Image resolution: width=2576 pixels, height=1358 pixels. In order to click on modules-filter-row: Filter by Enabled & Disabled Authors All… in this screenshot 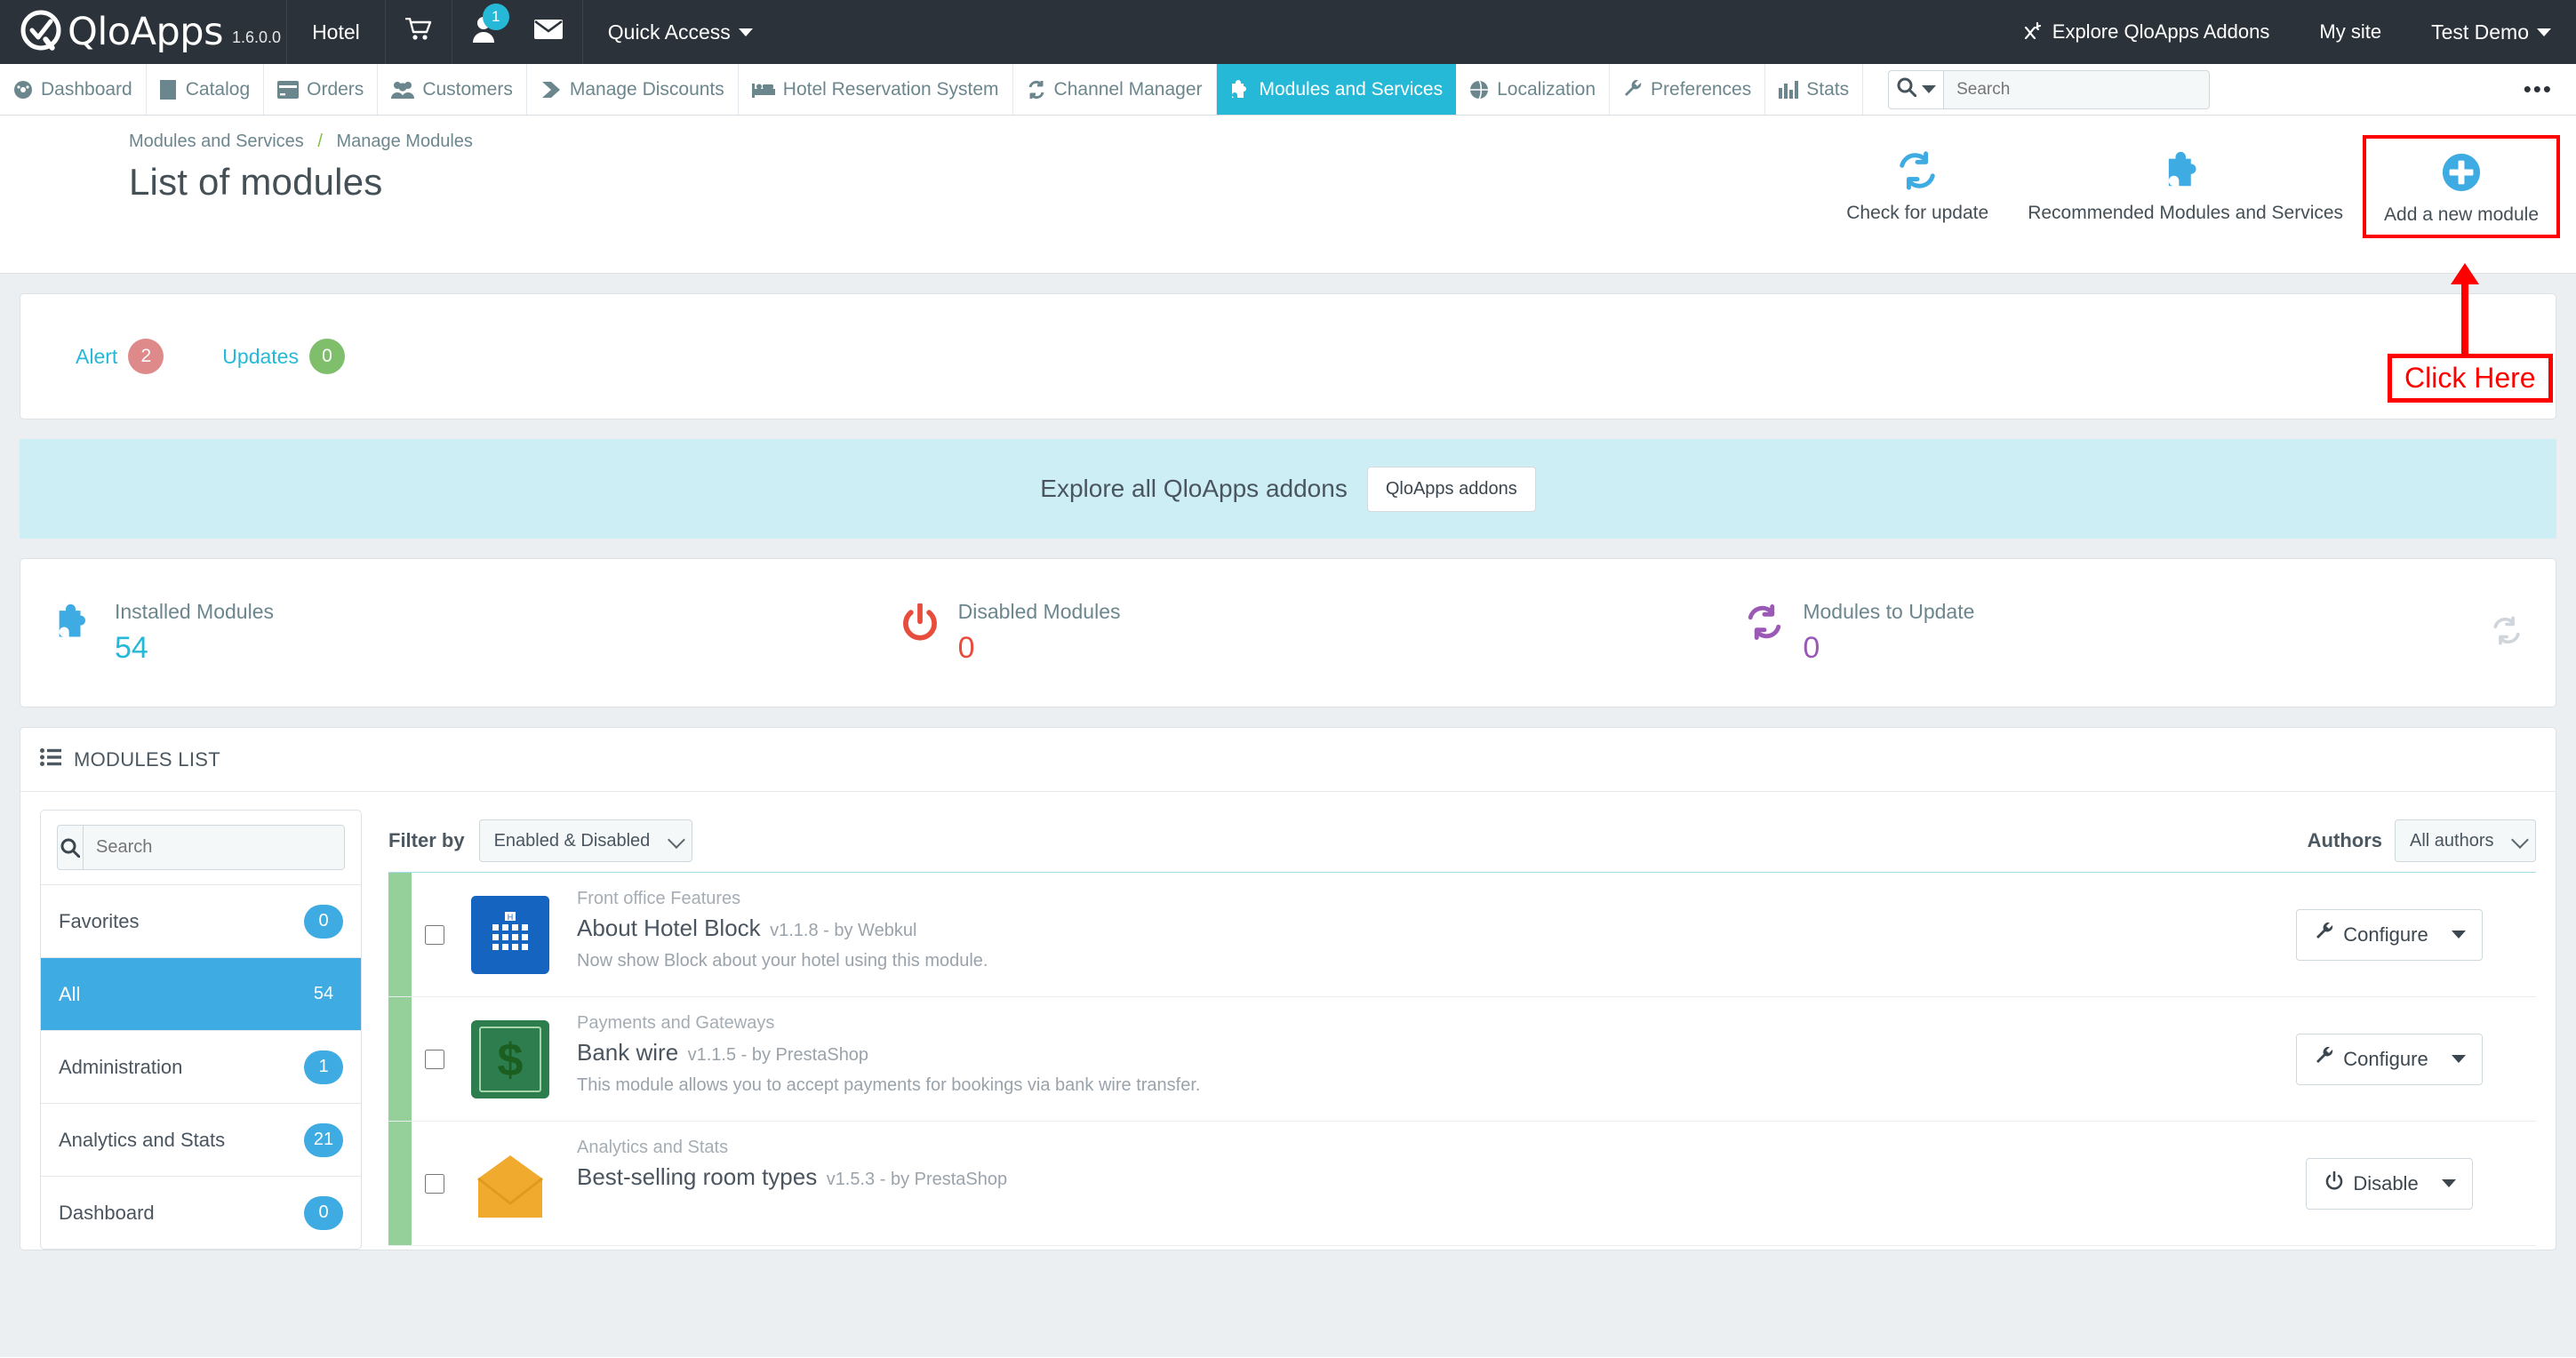, I will do `click(1462, 841)`.